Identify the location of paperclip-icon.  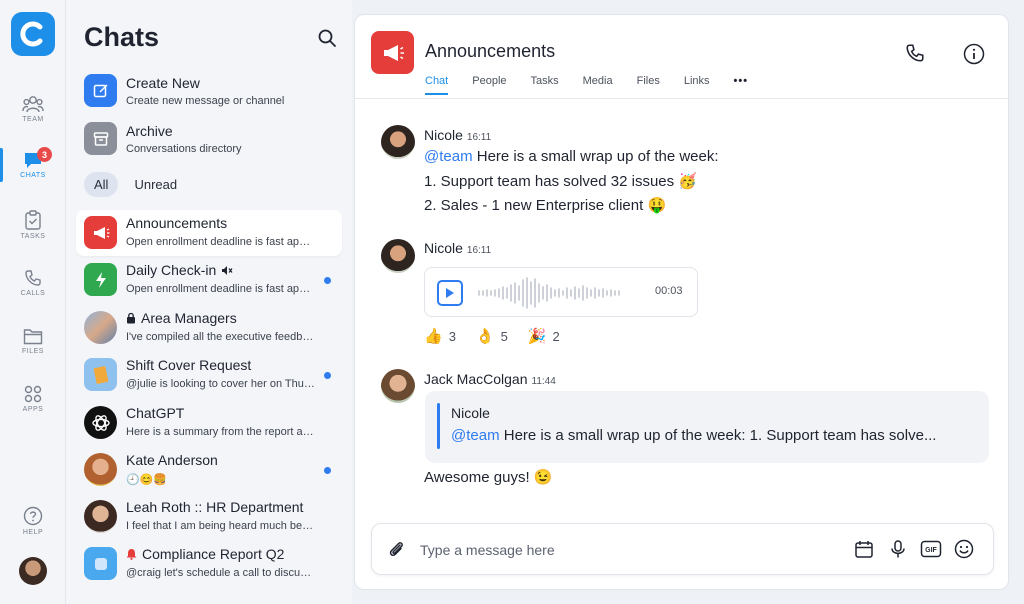
(396, 549).